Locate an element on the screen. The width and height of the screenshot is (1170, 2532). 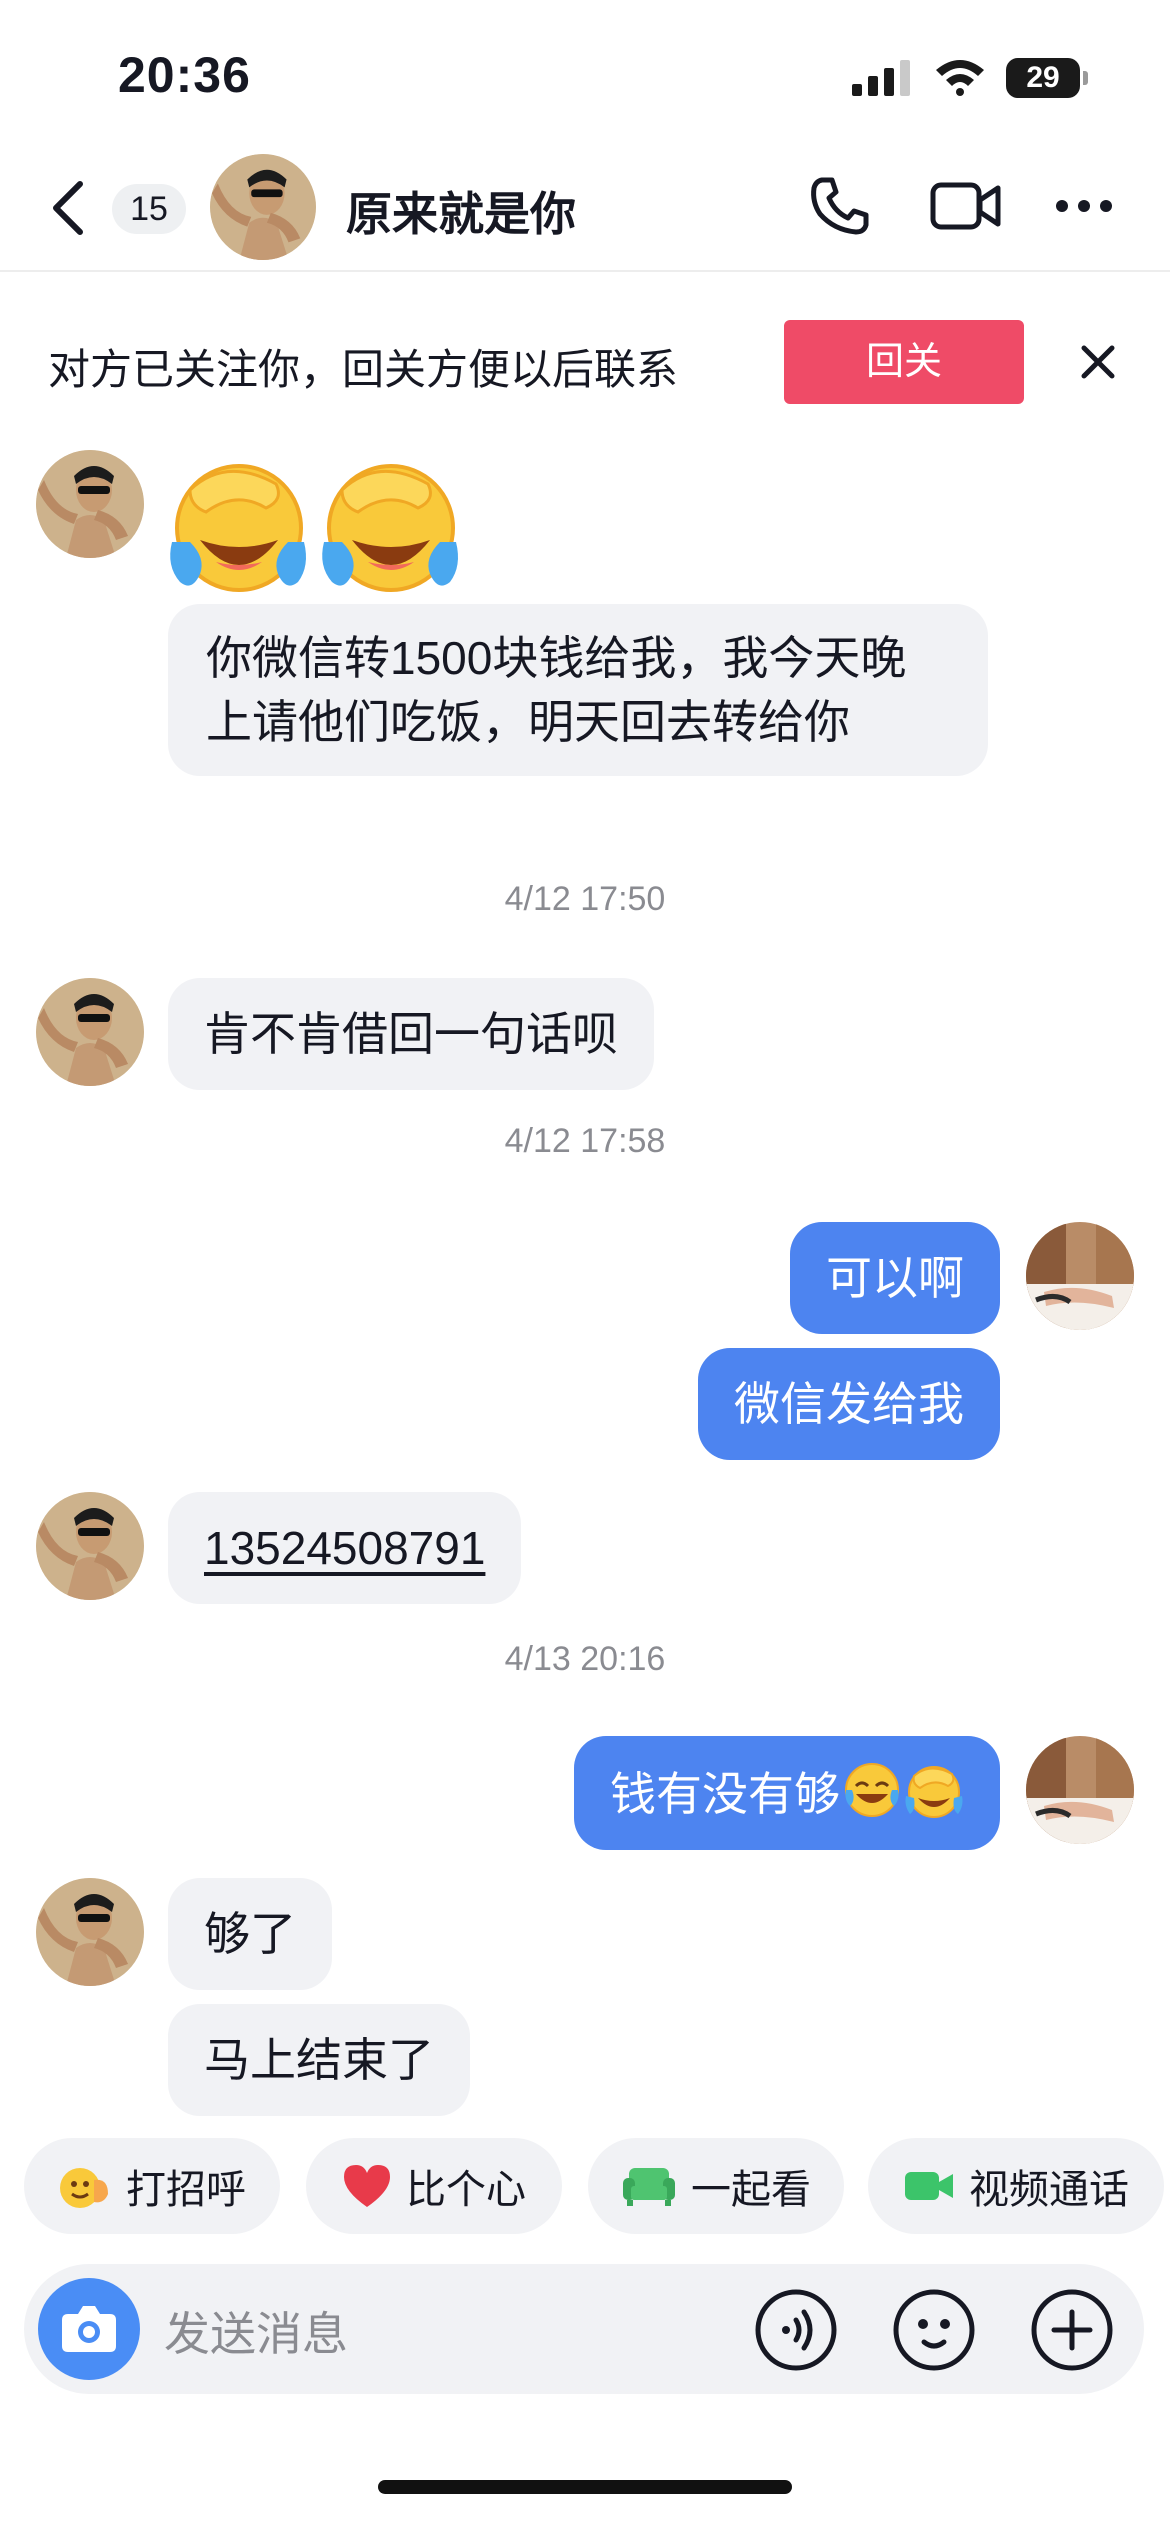
message-bubble-incoming: 马上结束了 is located at coordinates (319, 2060).